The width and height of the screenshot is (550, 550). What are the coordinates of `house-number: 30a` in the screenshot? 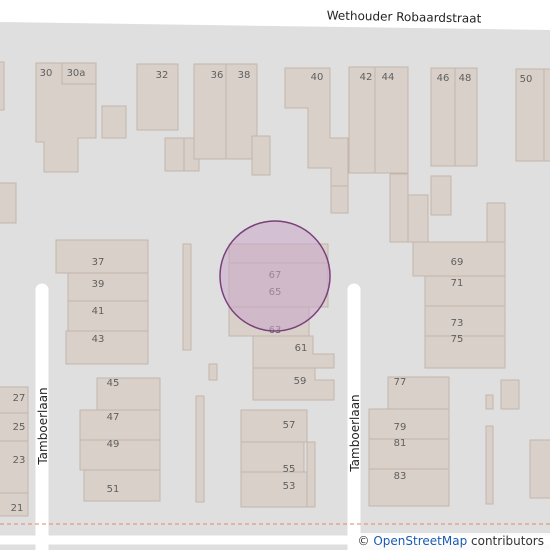 It's located at (76, 73).